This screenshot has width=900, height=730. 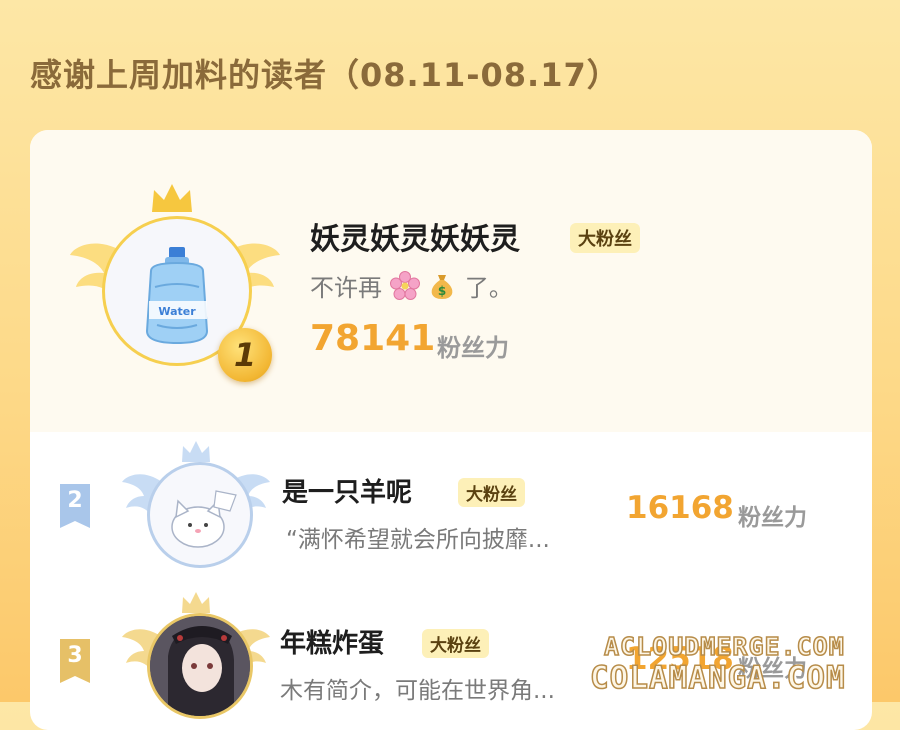 What do you see at coordinates (347, 490) in the screenshot?
I see `user-name: 是一只羊呢` at bounding box center [347, 490].